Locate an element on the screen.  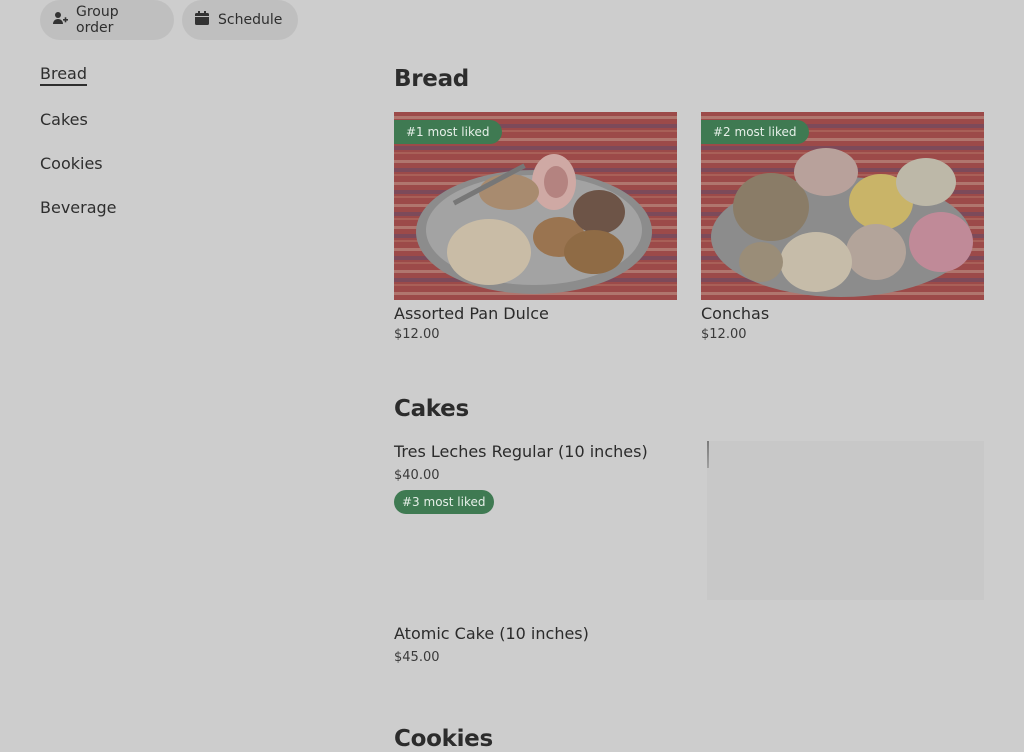
popularity-badge: #2 most liked is located at coordinates (755, 132).